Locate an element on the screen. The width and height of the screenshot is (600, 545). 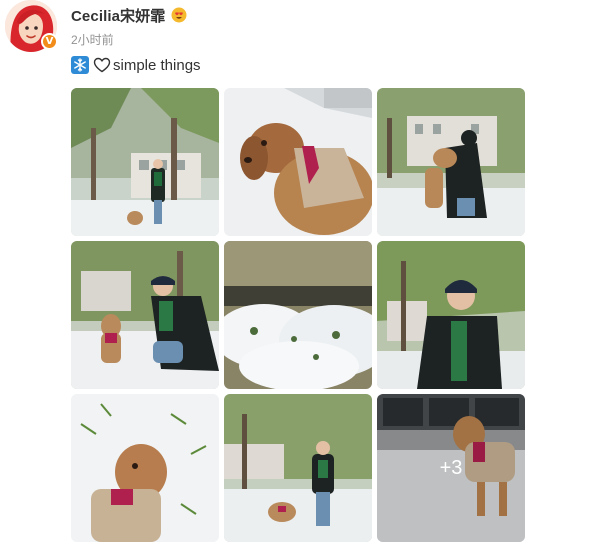
post-text: simple things is located at coordinates (136, 65).